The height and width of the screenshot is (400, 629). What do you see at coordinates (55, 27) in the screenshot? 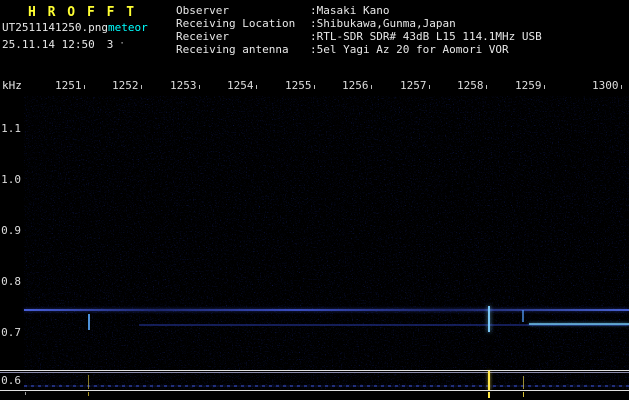
I see `filename: UT2511141250.png` at bounding box center [55, 27].